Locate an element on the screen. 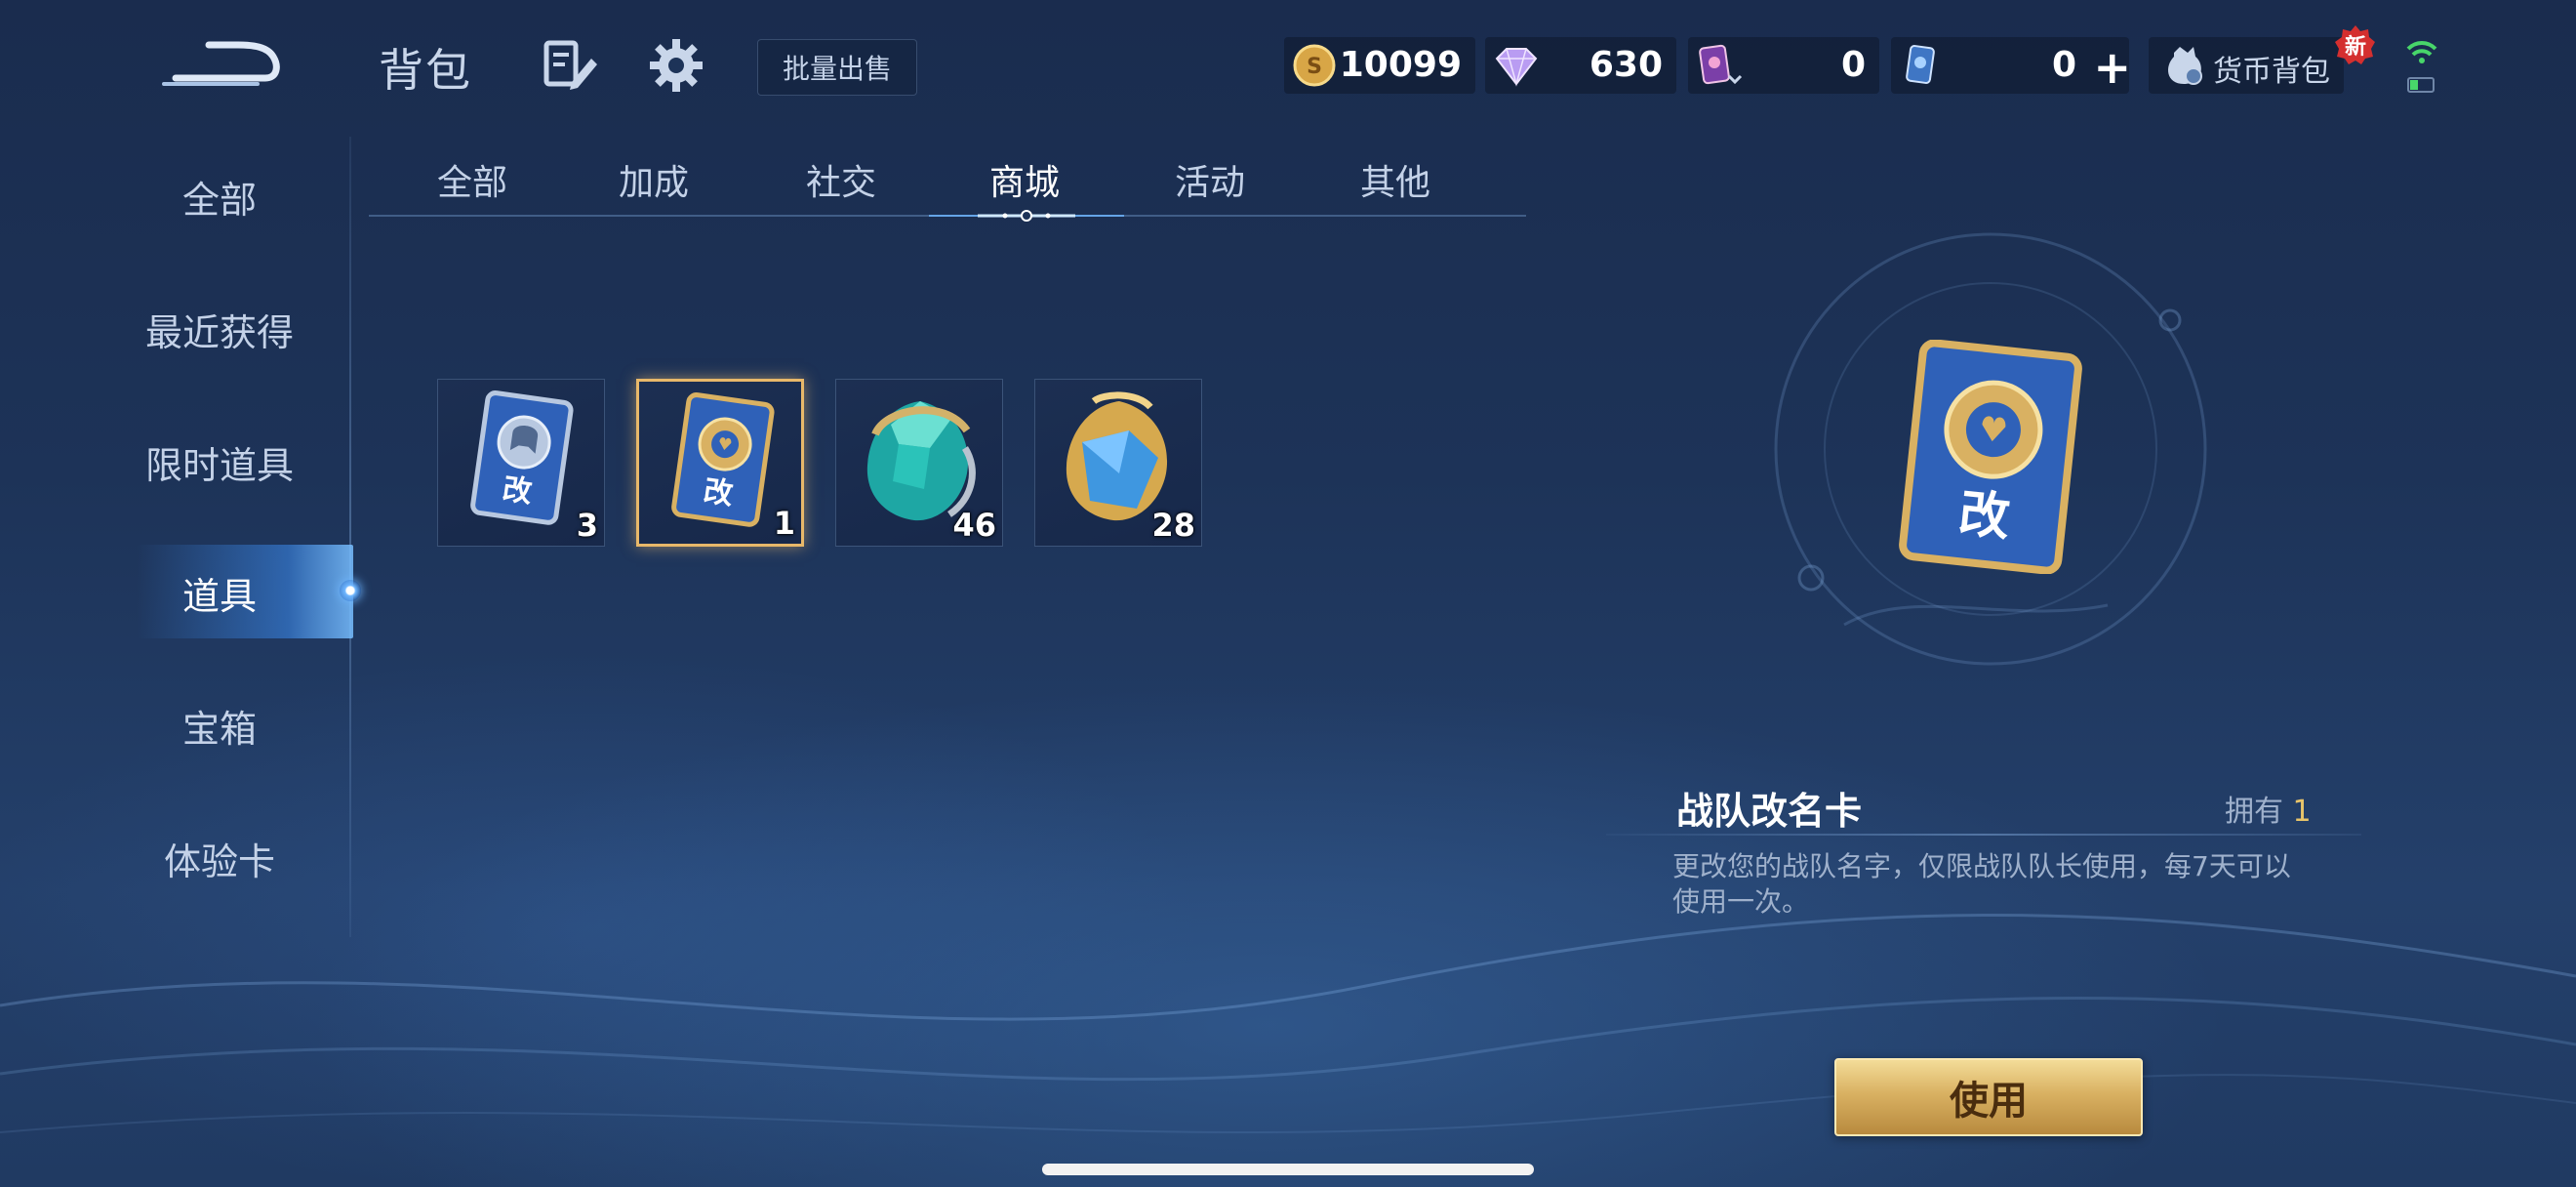 The height and width of the screenshot is (1187, 2576). new-badge-text: 新 is located at coordinates (2355, 47).